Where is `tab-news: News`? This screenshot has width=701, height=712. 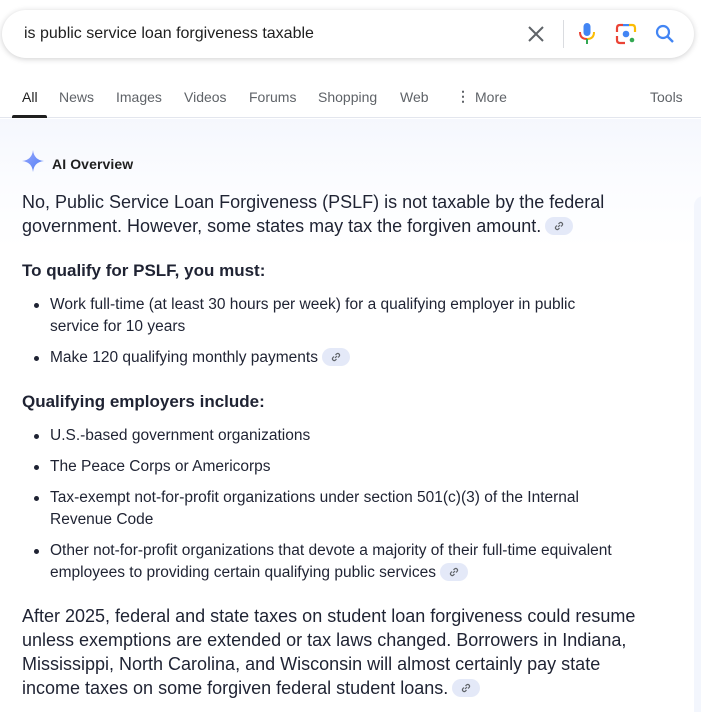
tab-news: News is located at coordinates (76, 97).